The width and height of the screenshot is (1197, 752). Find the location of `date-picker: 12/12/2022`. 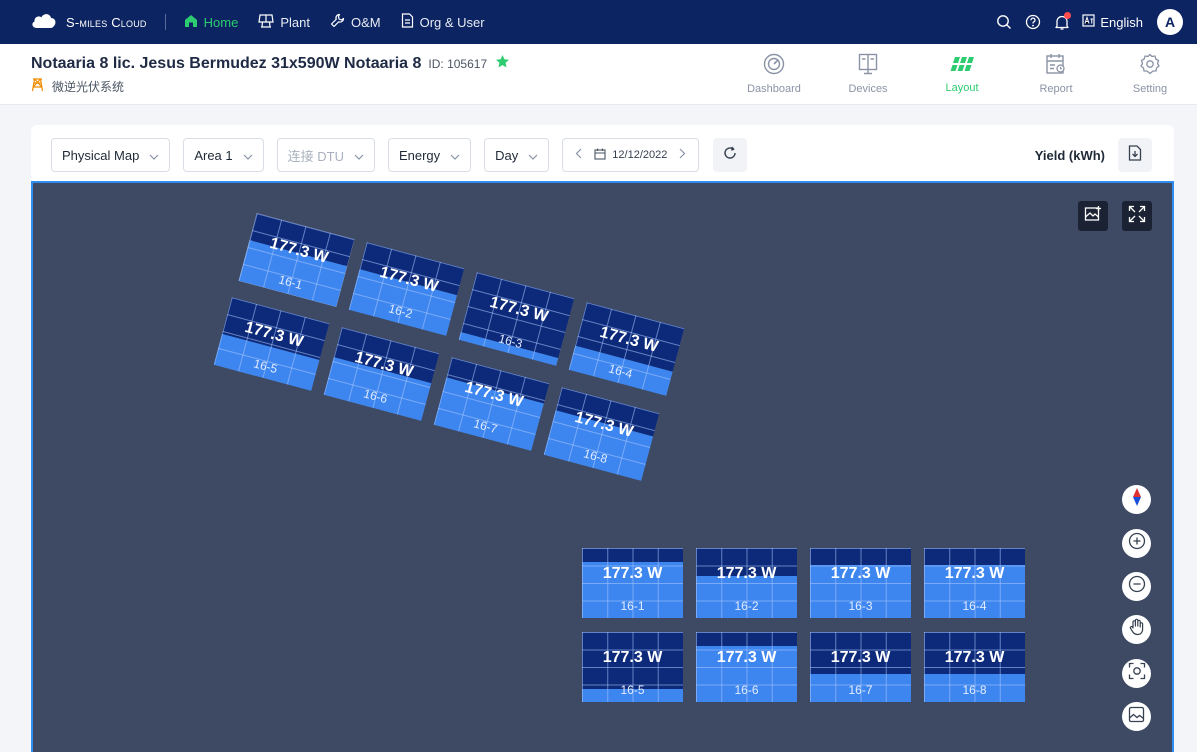

date-picker: 12/12/2022 is located at coordinates (631, 155).